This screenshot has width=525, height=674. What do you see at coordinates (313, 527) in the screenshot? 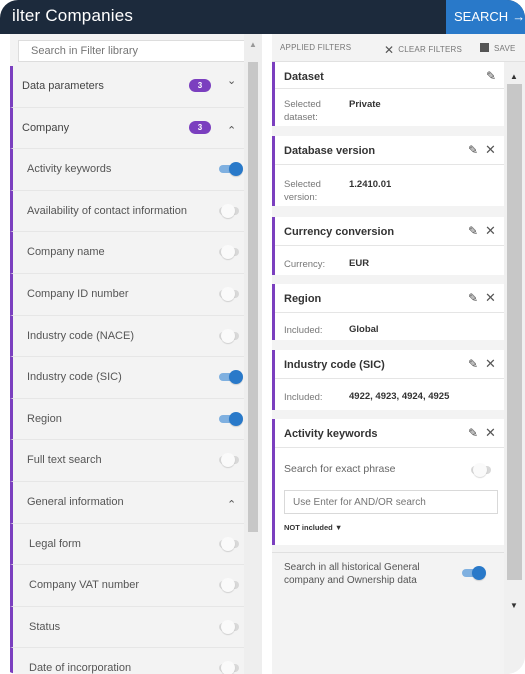
I see `not-included-dropdown: NOT included ▼` at bounding box center [313, 527].